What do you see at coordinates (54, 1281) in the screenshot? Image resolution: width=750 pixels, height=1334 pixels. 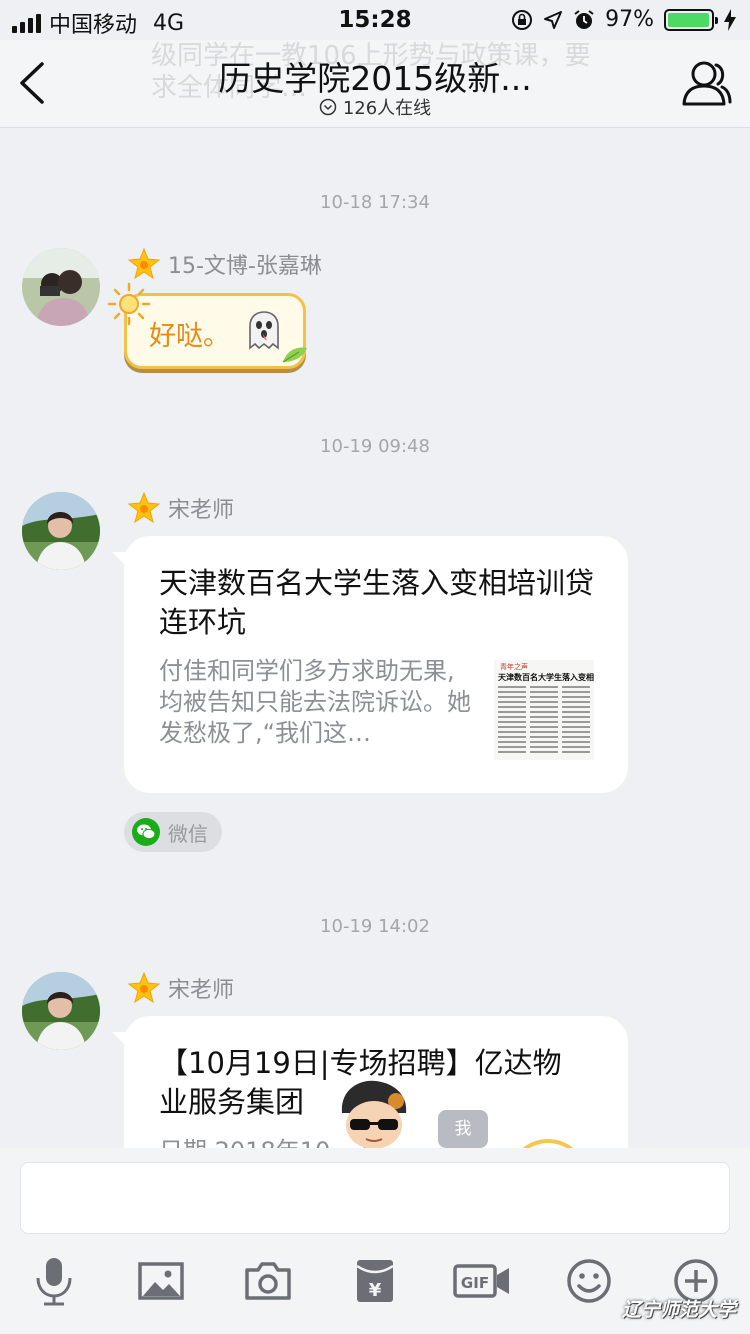 I see `microphone-icon` at bounding box center [54, 1281].